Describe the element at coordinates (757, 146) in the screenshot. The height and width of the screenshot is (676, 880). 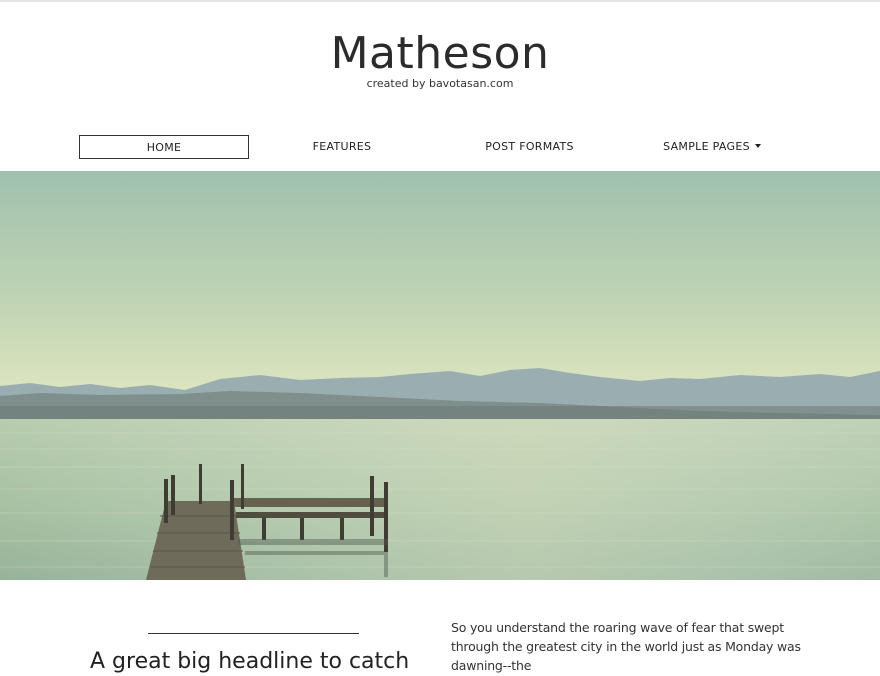
I see `caret-down-icon` at that location.